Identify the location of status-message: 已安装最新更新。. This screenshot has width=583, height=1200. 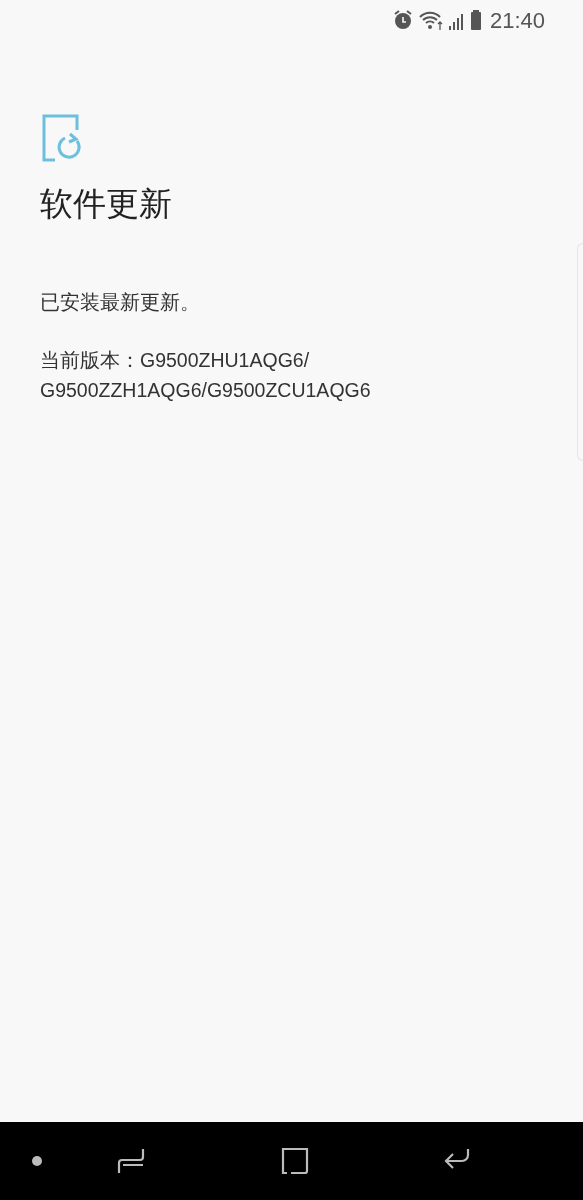
(120, 302).